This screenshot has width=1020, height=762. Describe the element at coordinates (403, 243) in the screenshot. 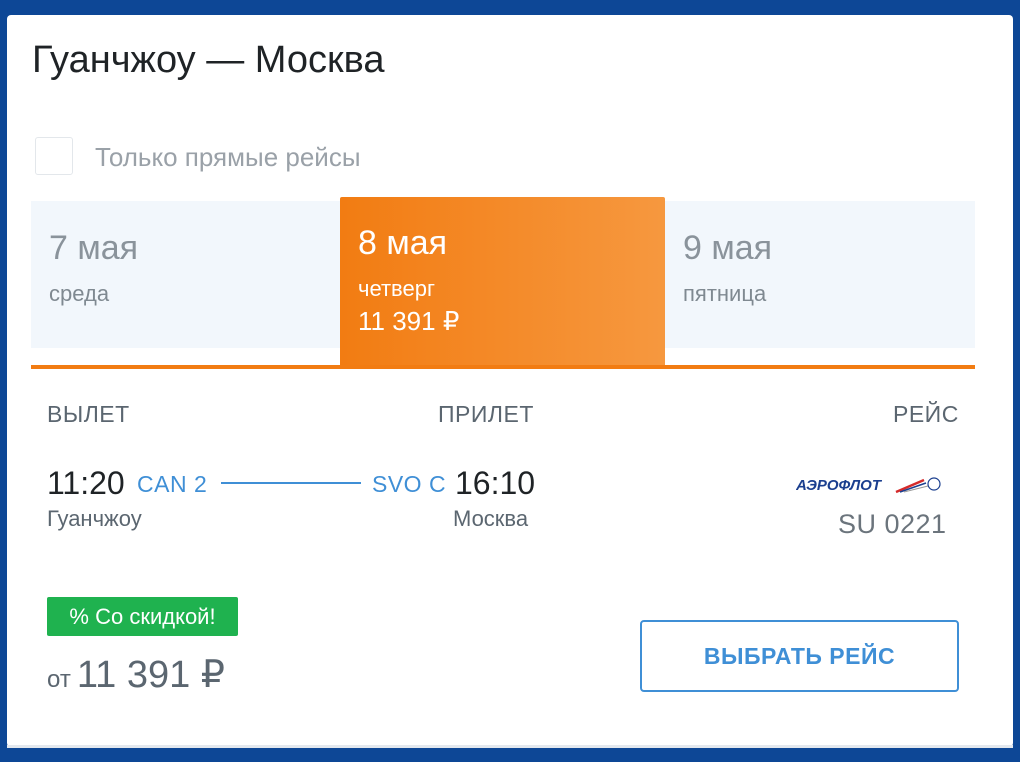

I see `date-tab-date: 8 мая` at that location.